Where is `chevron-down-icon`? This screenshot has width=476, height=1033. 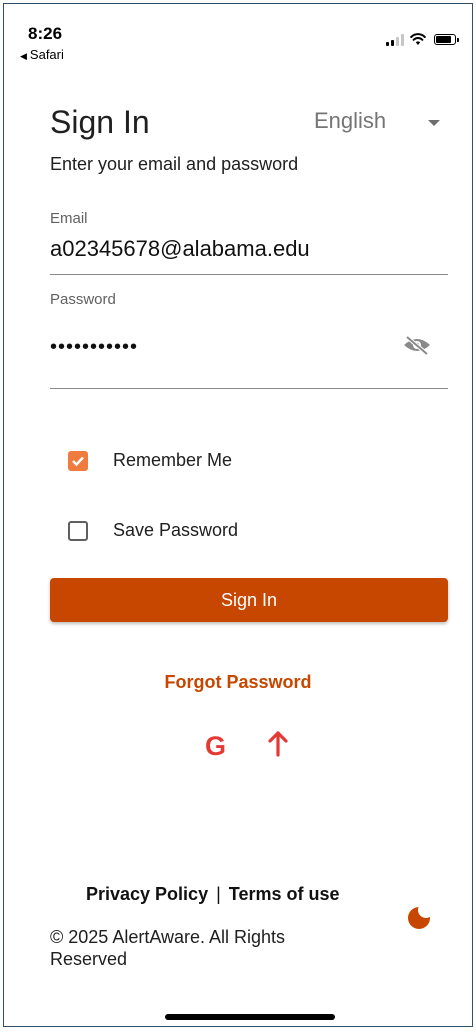
chevron-down-icon is located at coordinates (434, 123).